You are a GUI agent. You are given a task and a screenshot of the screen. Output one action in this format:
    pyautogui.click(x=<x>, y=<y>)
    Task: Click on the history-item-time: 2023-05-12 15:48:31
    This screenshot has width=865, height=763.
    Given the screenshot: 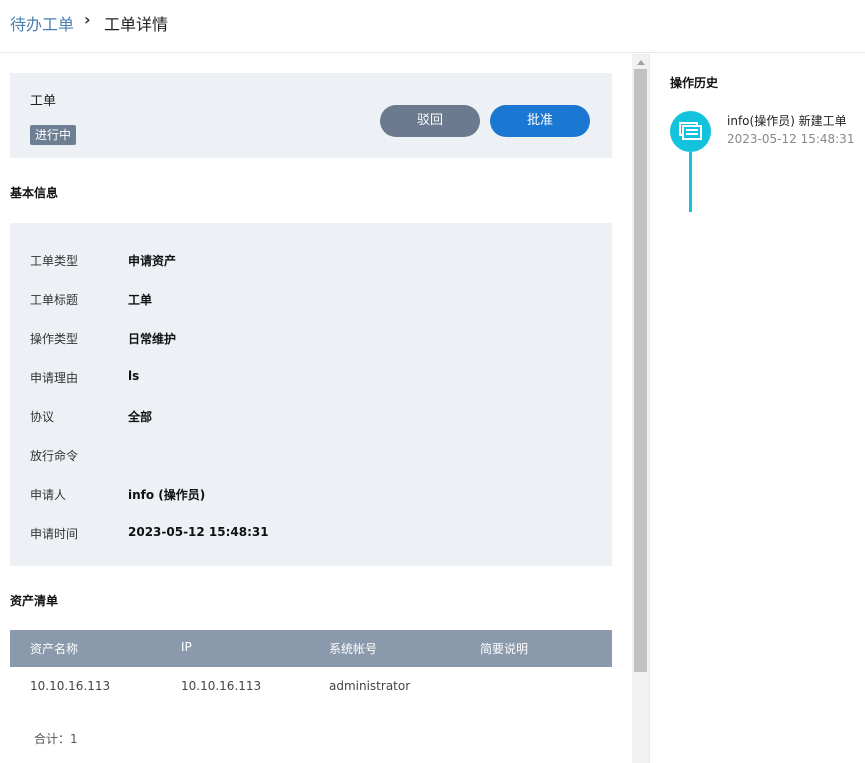 What is the action you would take?
    pyautogui.click(x=791, y=139)
    